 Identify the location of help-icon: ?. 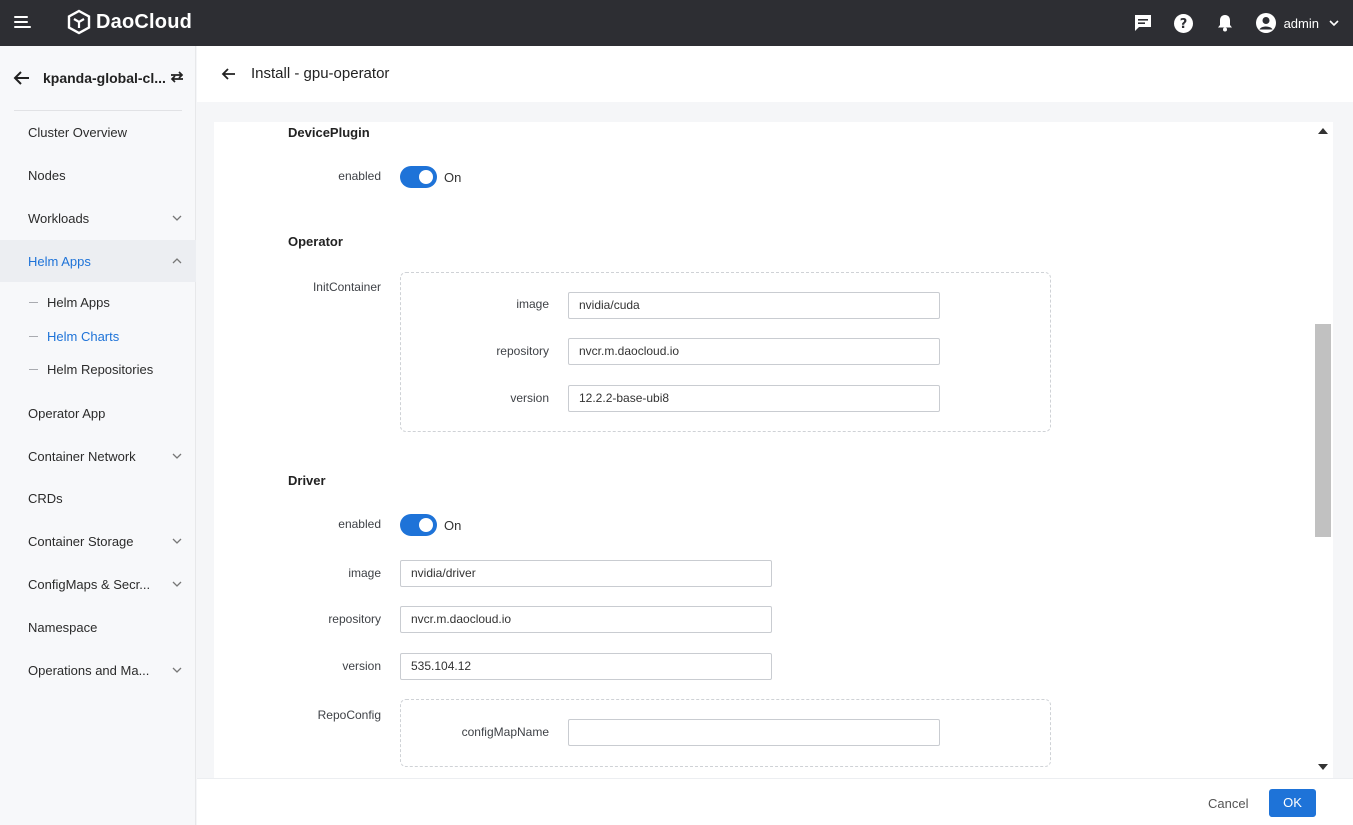
(1184, 23).